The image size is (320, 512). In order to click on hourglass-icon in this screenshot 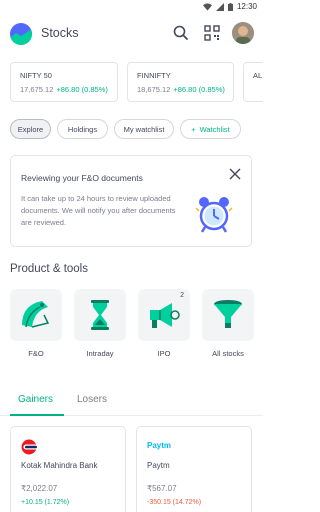, I will do `click(100, 315)`.